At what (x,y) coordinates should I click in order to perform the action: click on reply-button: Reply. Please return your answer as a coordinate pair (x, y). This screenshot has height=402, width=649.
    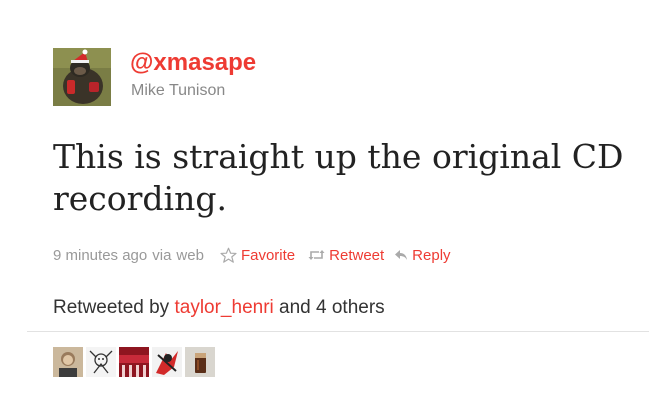
    Looking at the image, I should click on (422, 255).